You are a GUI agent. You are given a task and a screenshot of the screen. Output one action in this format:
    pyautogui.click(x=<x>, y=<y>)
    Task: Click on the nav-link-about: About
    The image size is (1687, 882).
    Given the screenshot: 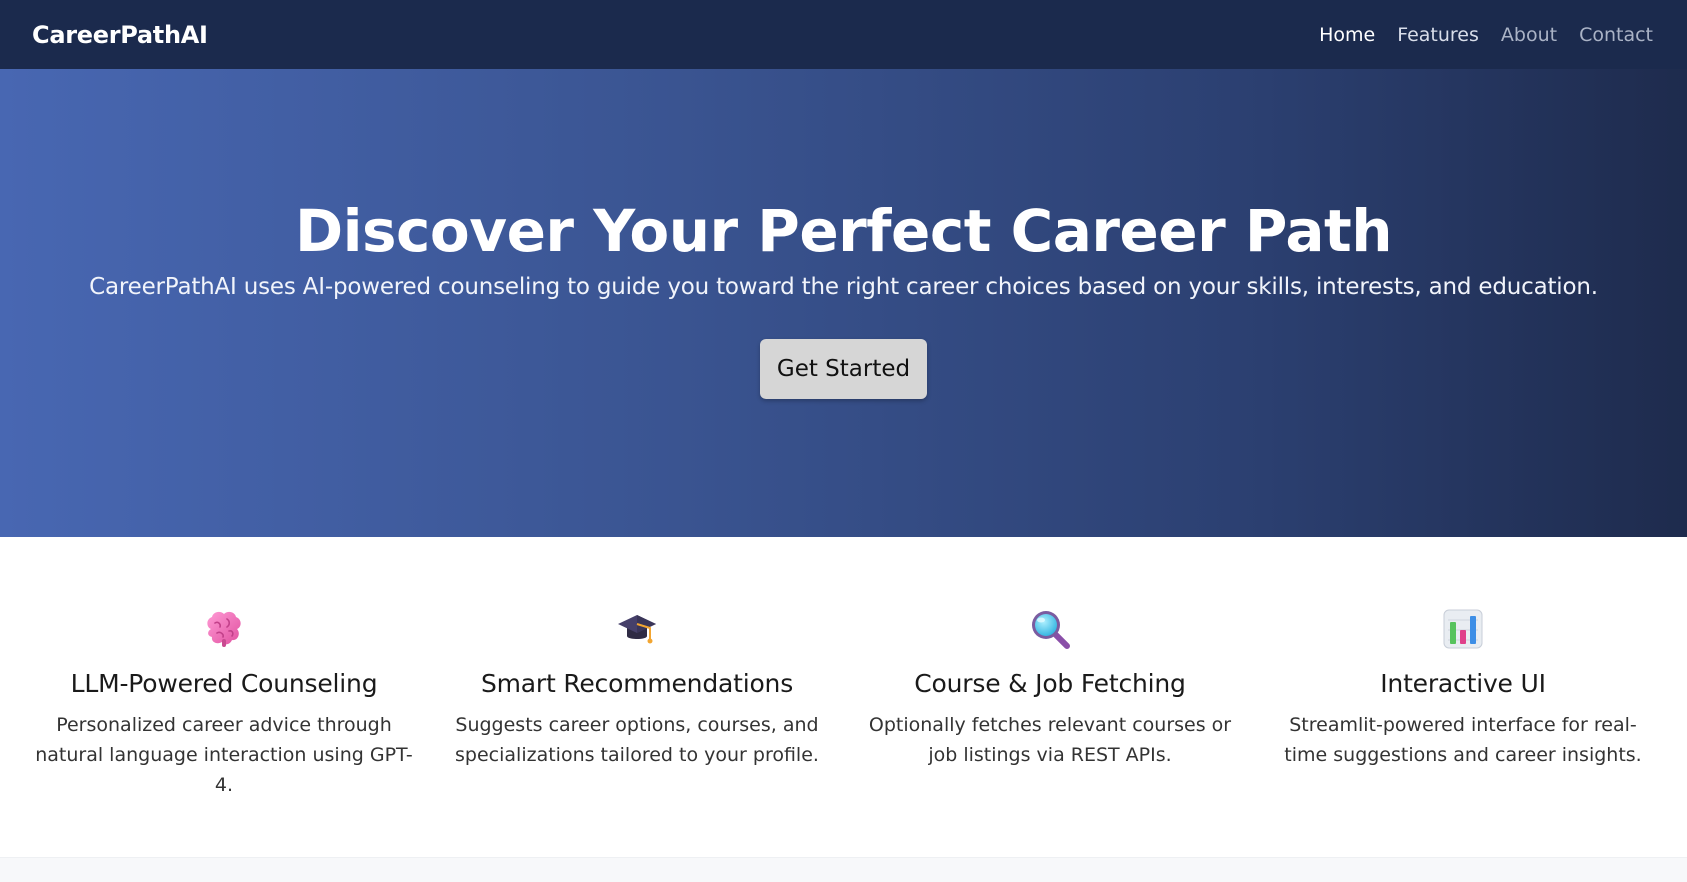 What is the action you would take?
    pyautogui.click(x=1529, y=35)
    